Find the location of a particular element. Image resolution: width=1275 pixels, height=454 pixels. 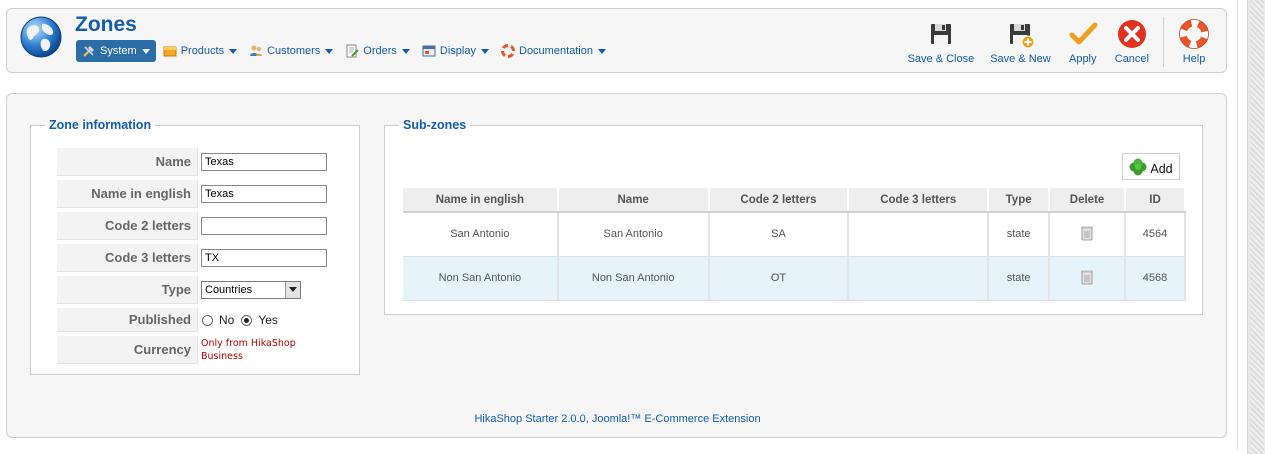

name-label: Name is located at coordinates (127, 162).